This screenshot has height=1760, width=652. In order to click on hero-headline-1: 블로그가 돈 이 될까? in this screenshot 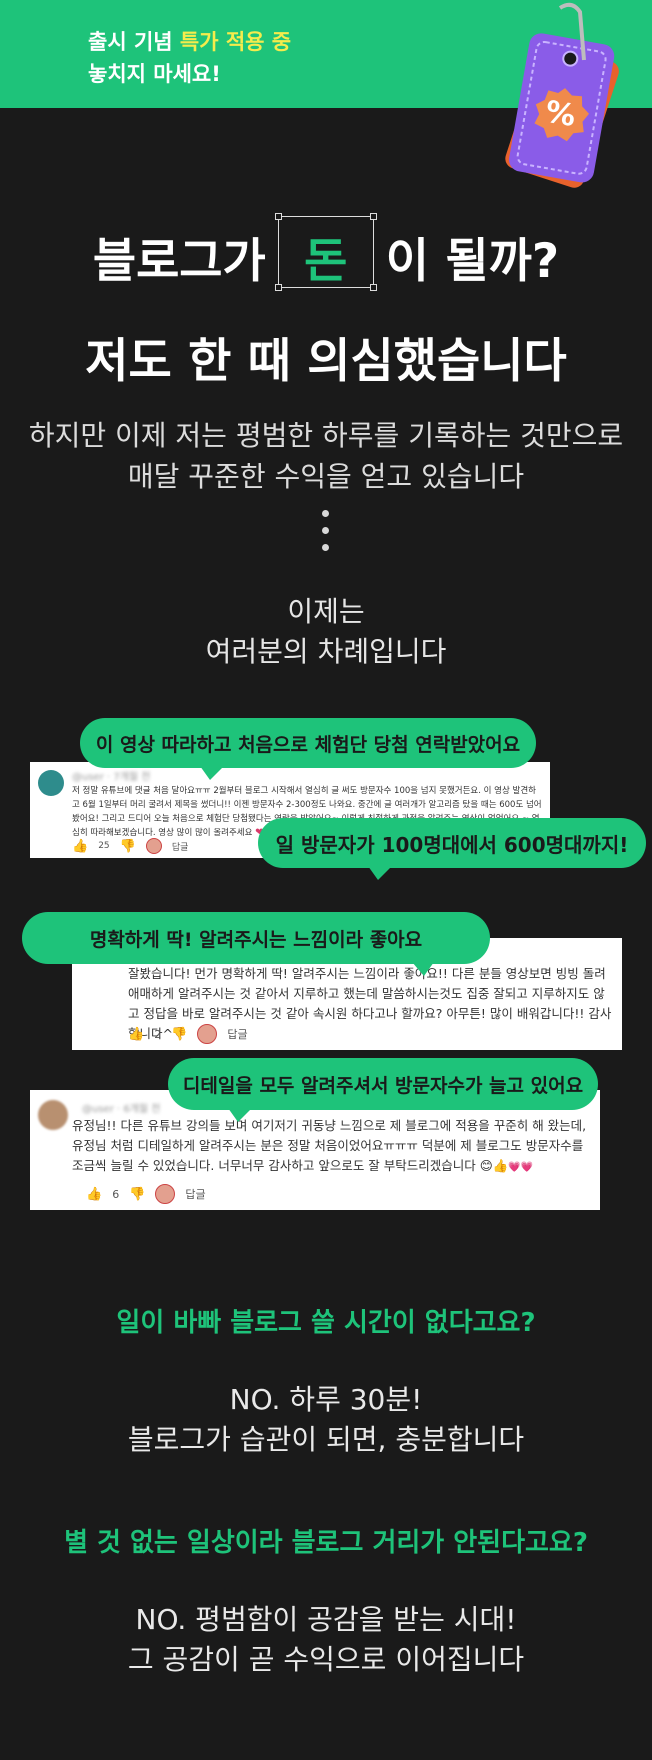, I will do `click(326, 252)`.